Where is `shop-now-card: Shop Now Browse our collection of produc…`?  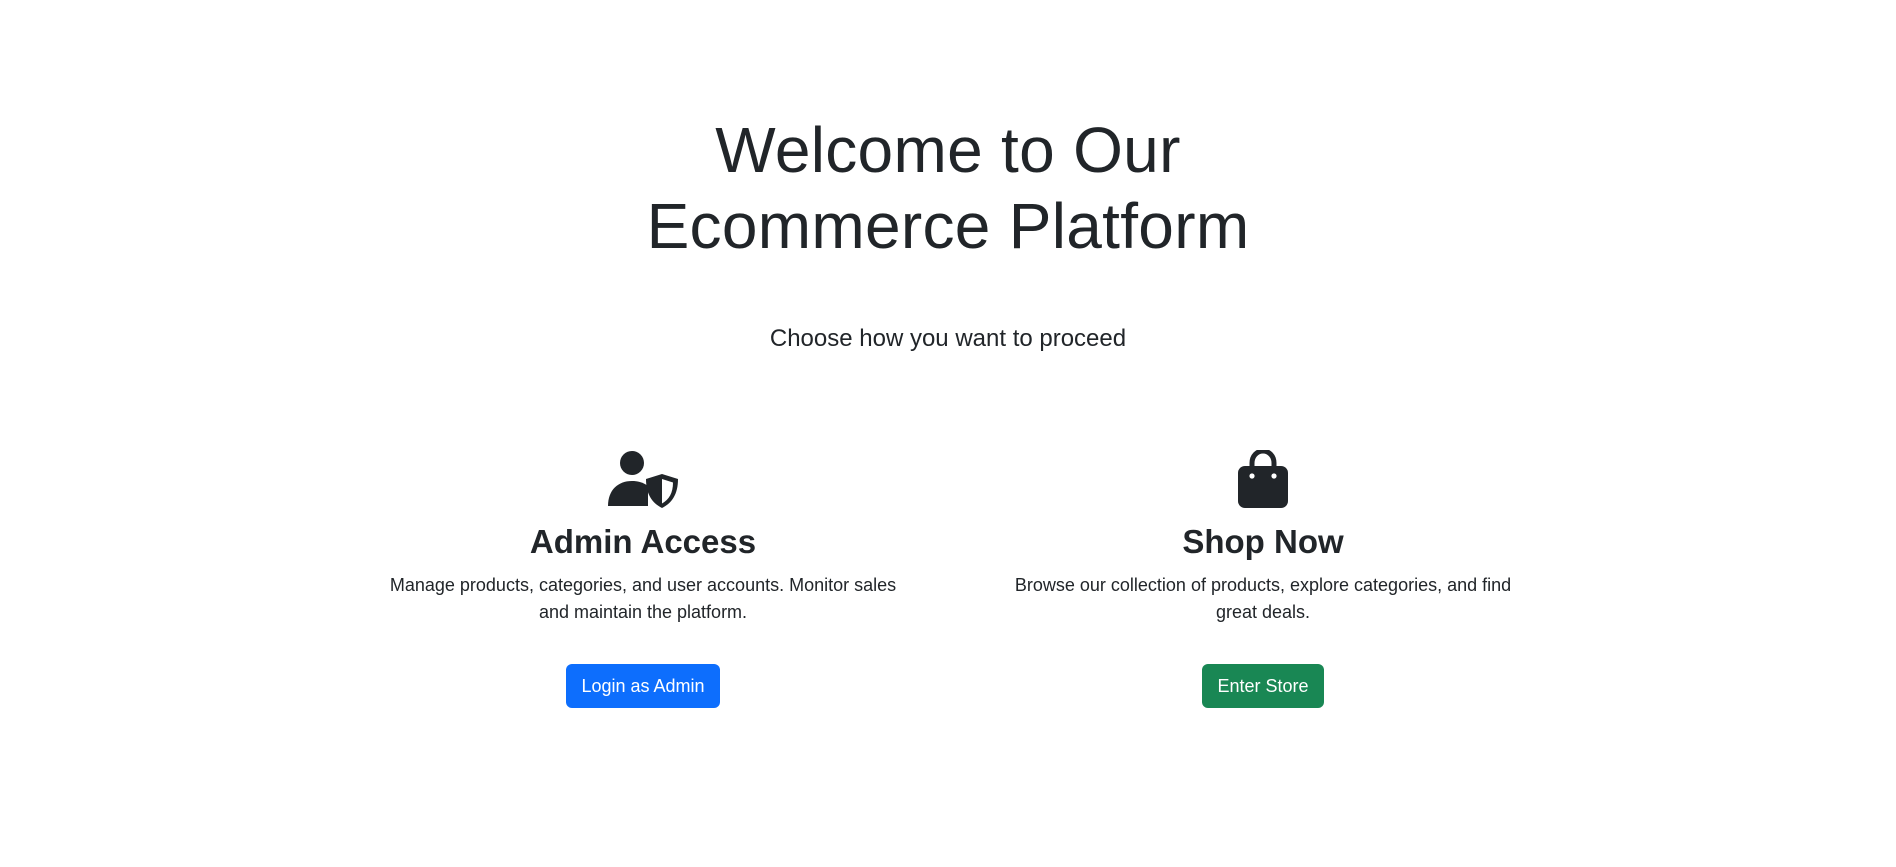
shop-now-card: Shop Now Browse our collection of produc… is located at coordinates (1263, 579).